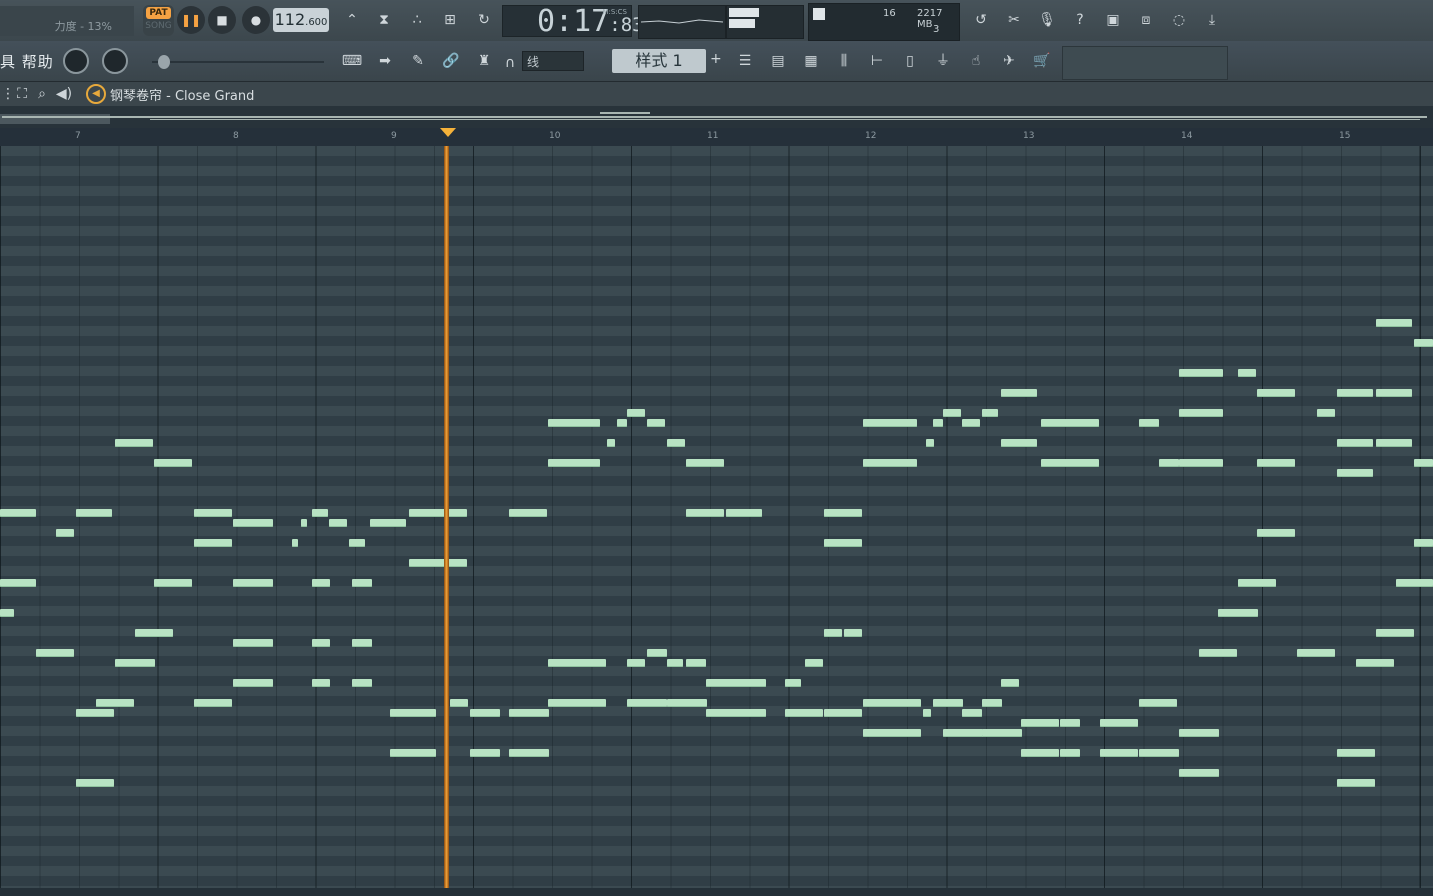  I want to click on render-icon: ⧈, so click(1146, 20).